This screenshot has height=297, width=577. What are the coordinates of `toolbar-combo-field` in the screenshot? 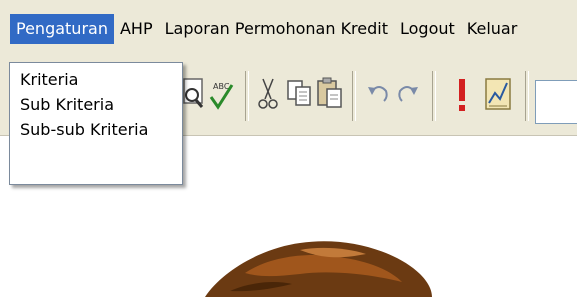 It's located at (556, 102).